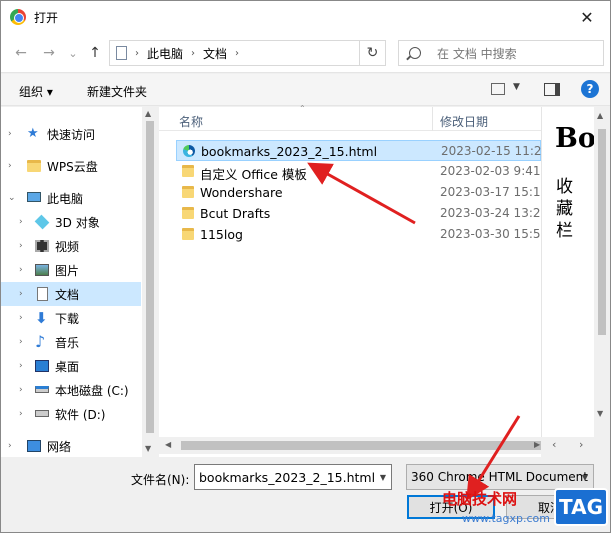 The image size is (611, 533). I want to click on sidebar-item-3d-objects: › 3D 对象, so click(71, 222).